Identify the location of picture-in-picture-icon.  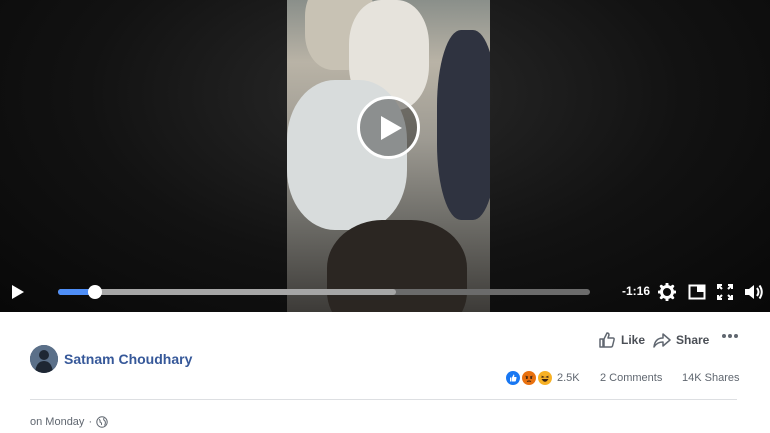
(697, 292).